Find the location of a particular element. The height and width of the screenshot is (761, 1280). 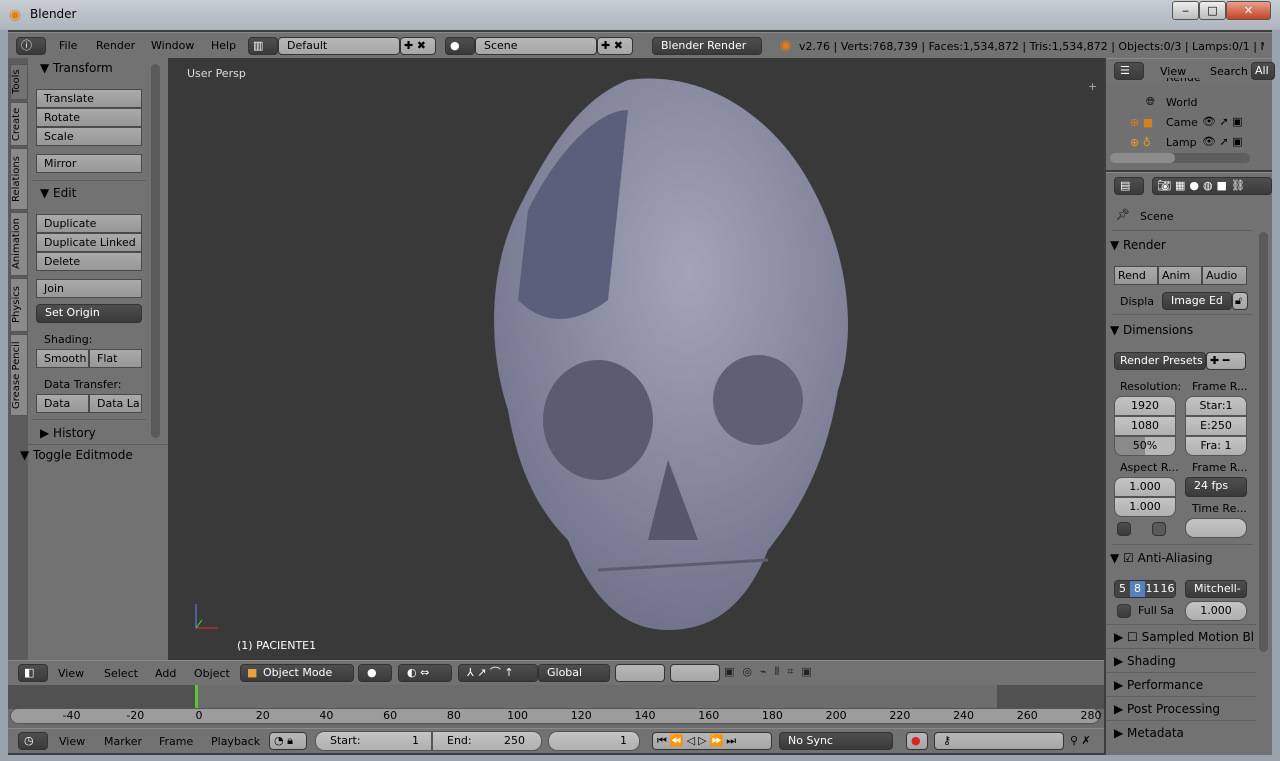

editor-type-3d-icon: ◧ is located at coordinates (33, 673).